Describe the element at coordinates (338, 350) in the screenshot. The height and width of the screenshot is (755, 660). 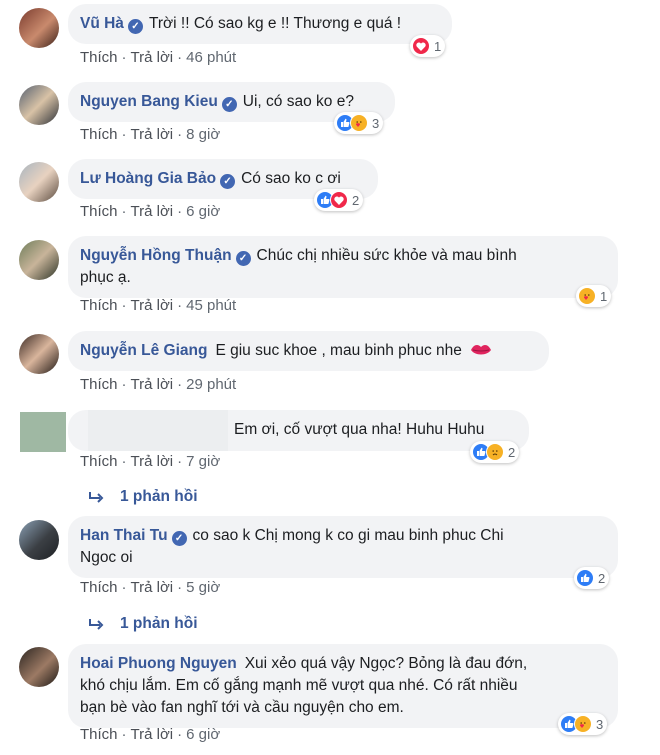
I see `comment-text: E giu suc khoe , mau binh phuc nhe` at that location.